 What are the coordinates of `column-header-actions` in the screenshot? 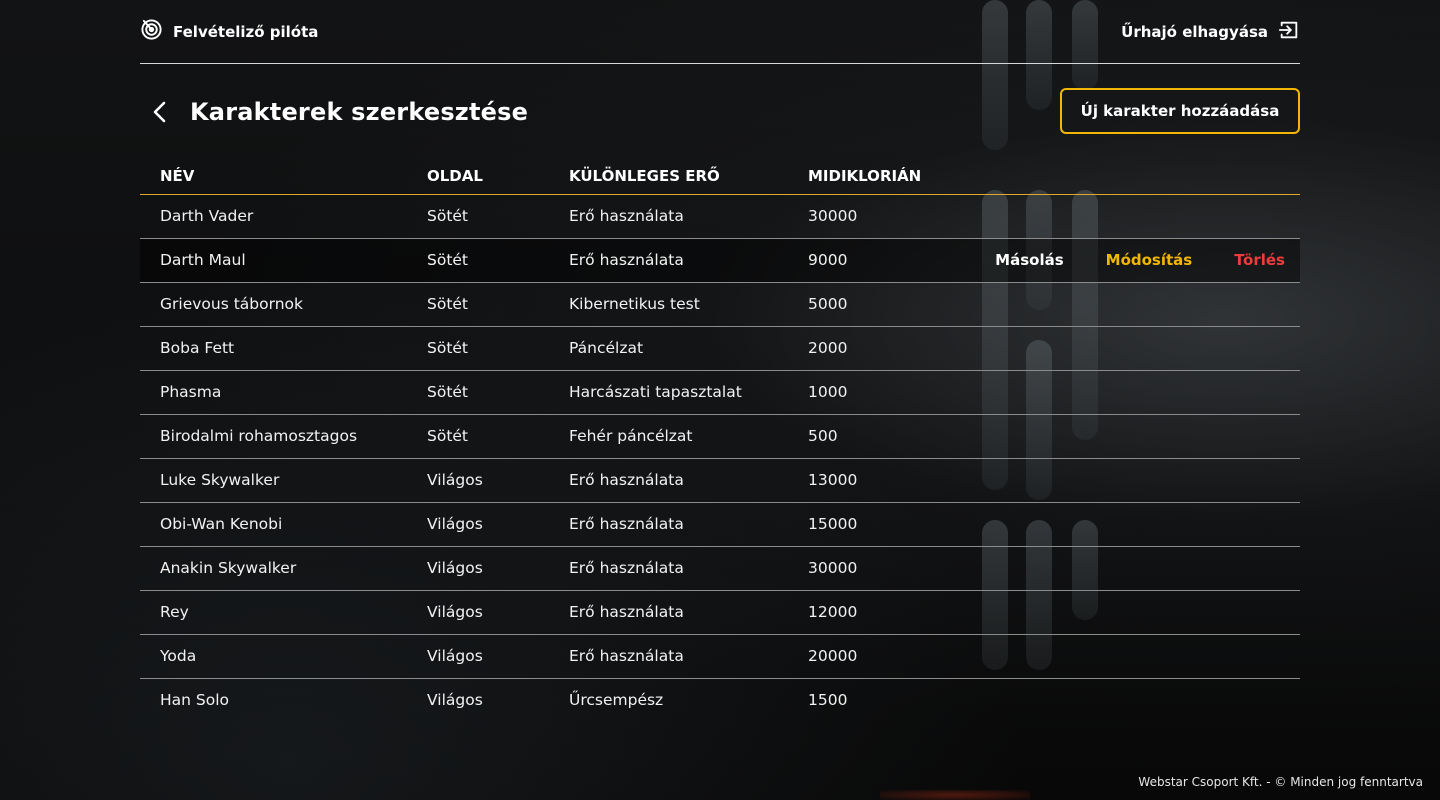 It's located at (1129, 176).